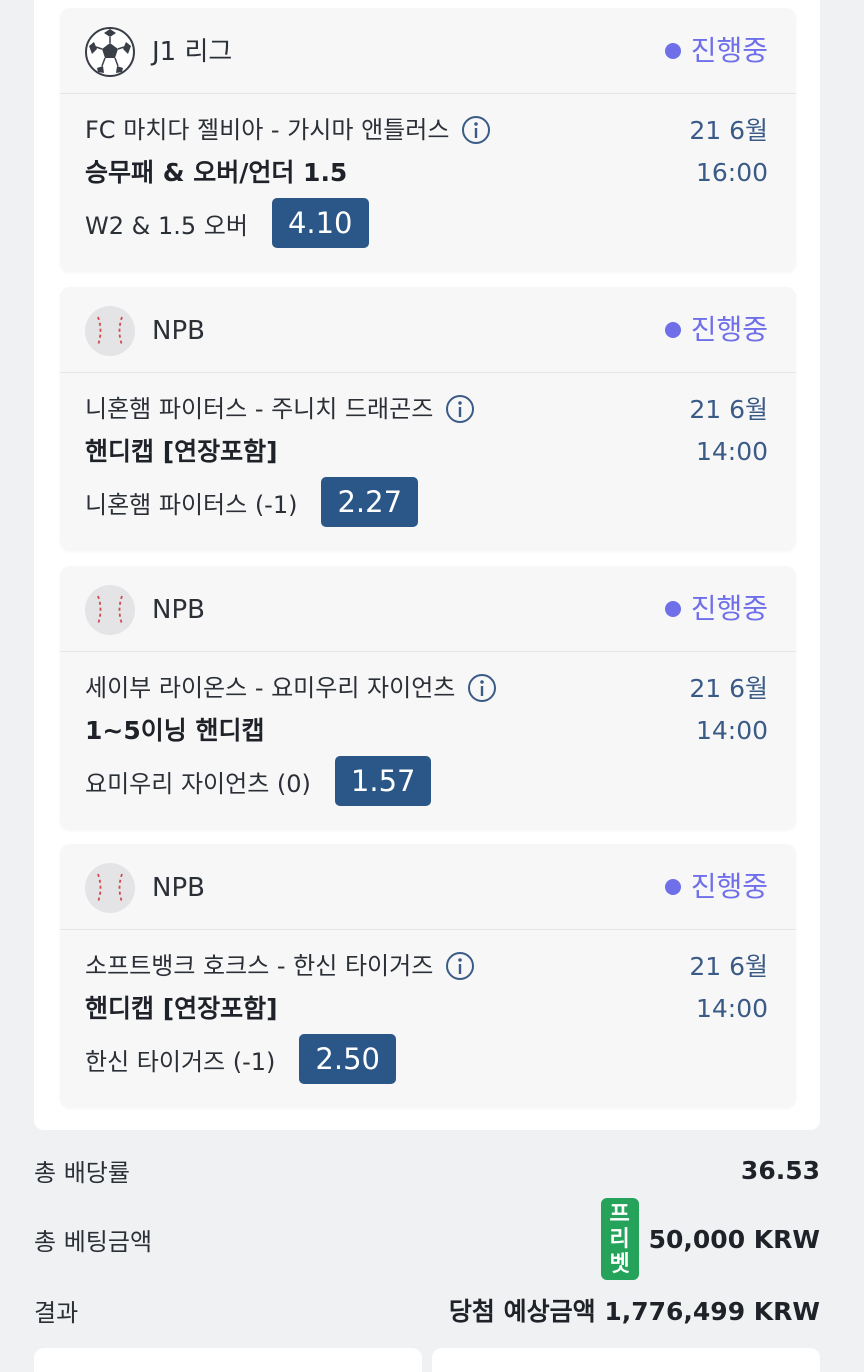 This screenshot has width=864, height=1372. Describe the element at coordinates (427, 1170) in the screenshot. I see `total-odds-row: 총 배당률 36.53` at that location.